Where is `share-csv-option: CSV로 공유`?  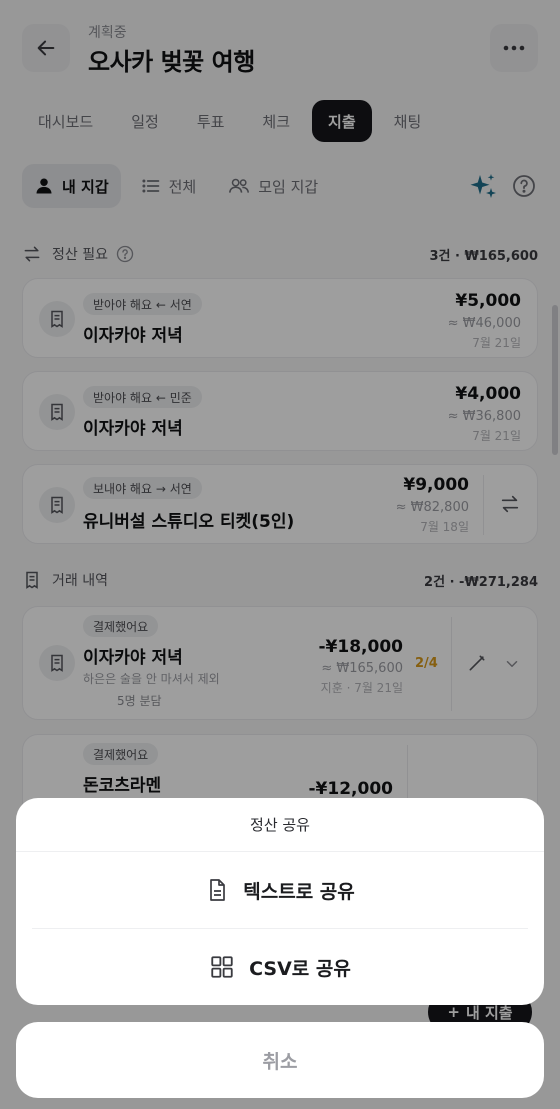 share-csv-option: CSV로 공유 is located at coordinates (280, 967).